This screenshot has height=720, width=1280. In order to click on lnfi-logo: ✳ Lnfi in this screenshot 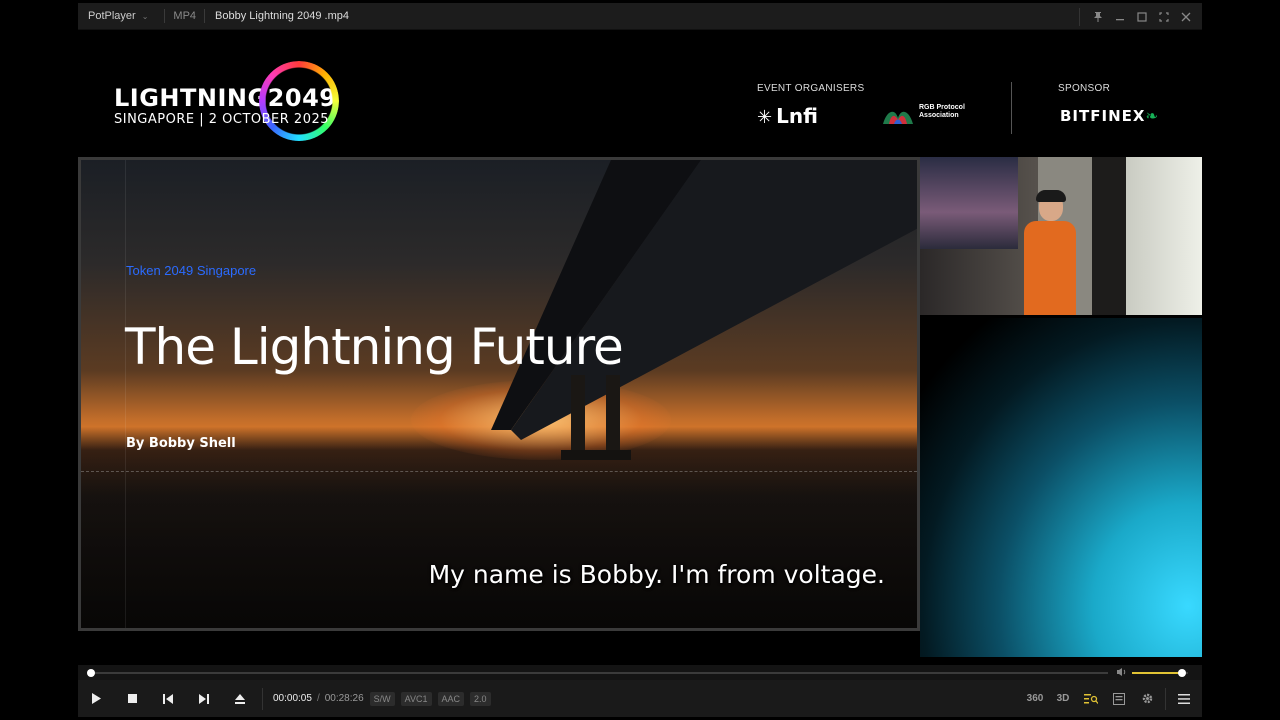, I will do `click(787, 116)`.